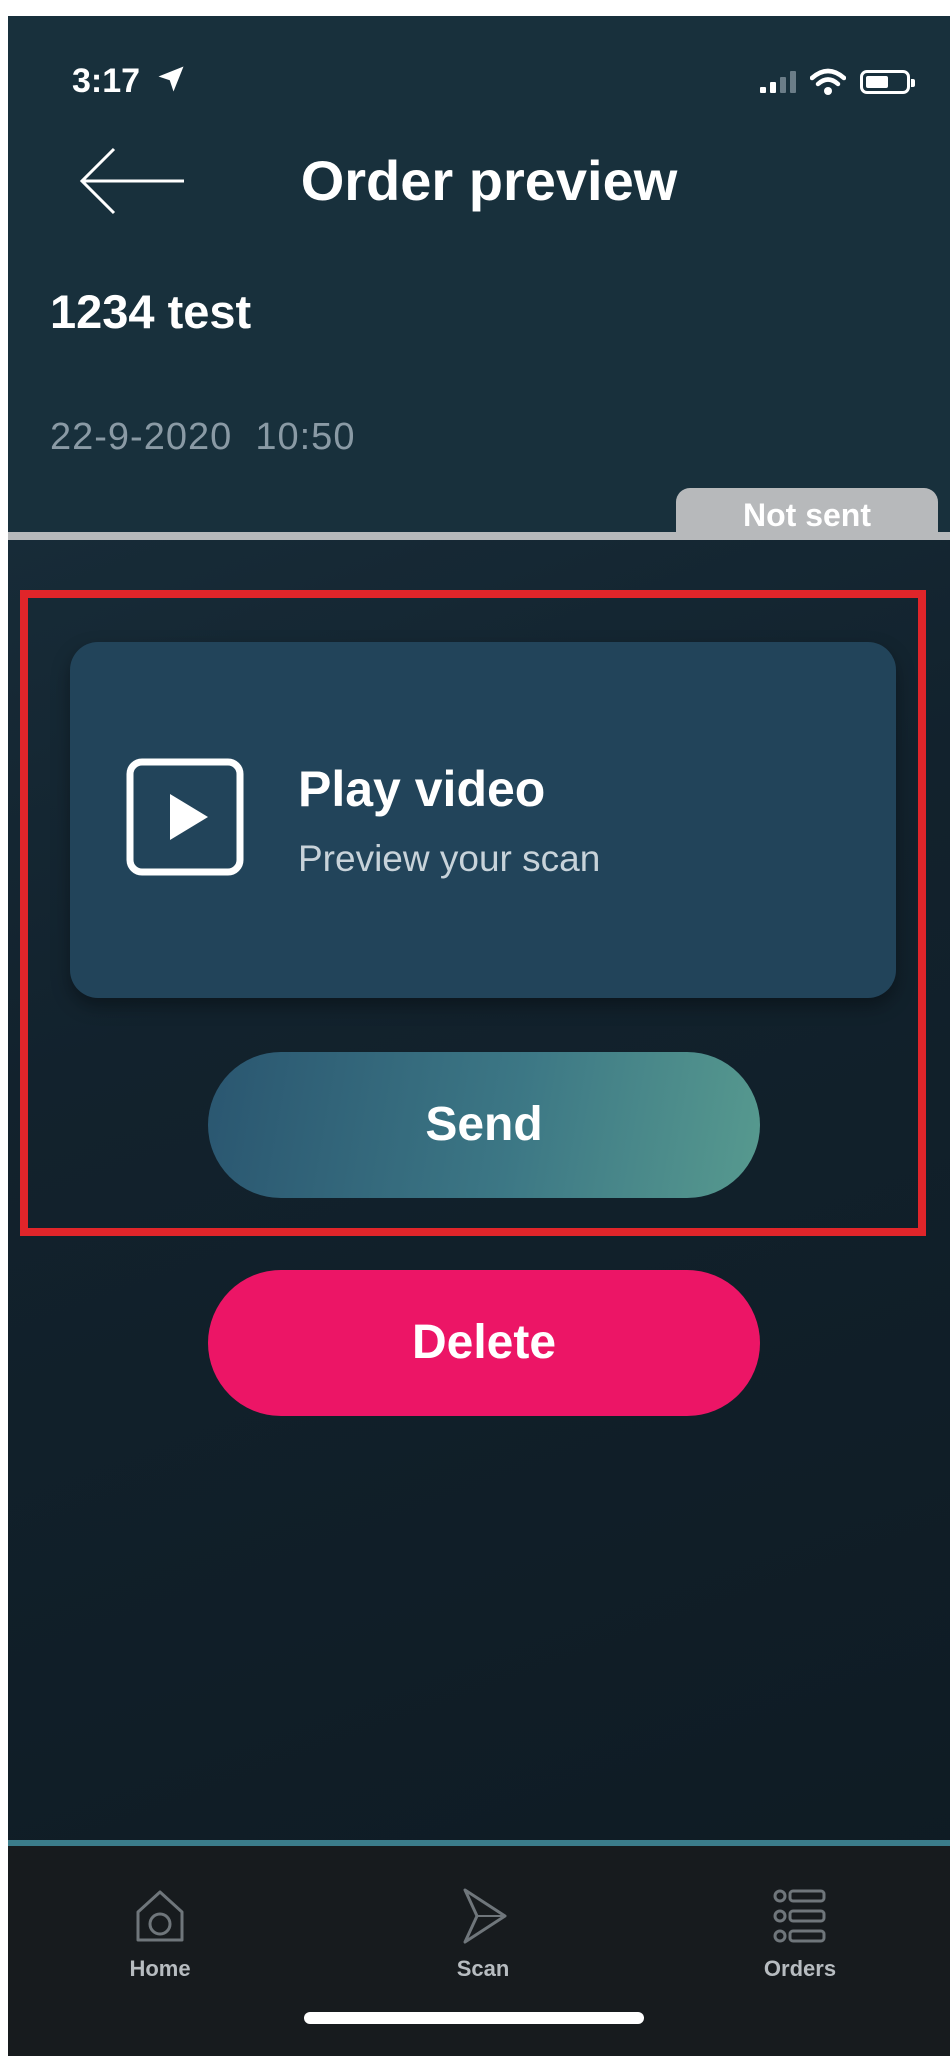 The image size is (951, 2056). Describe the element at coordinates (160, 1916) in the screenshot. I see `home-icon` at that location.